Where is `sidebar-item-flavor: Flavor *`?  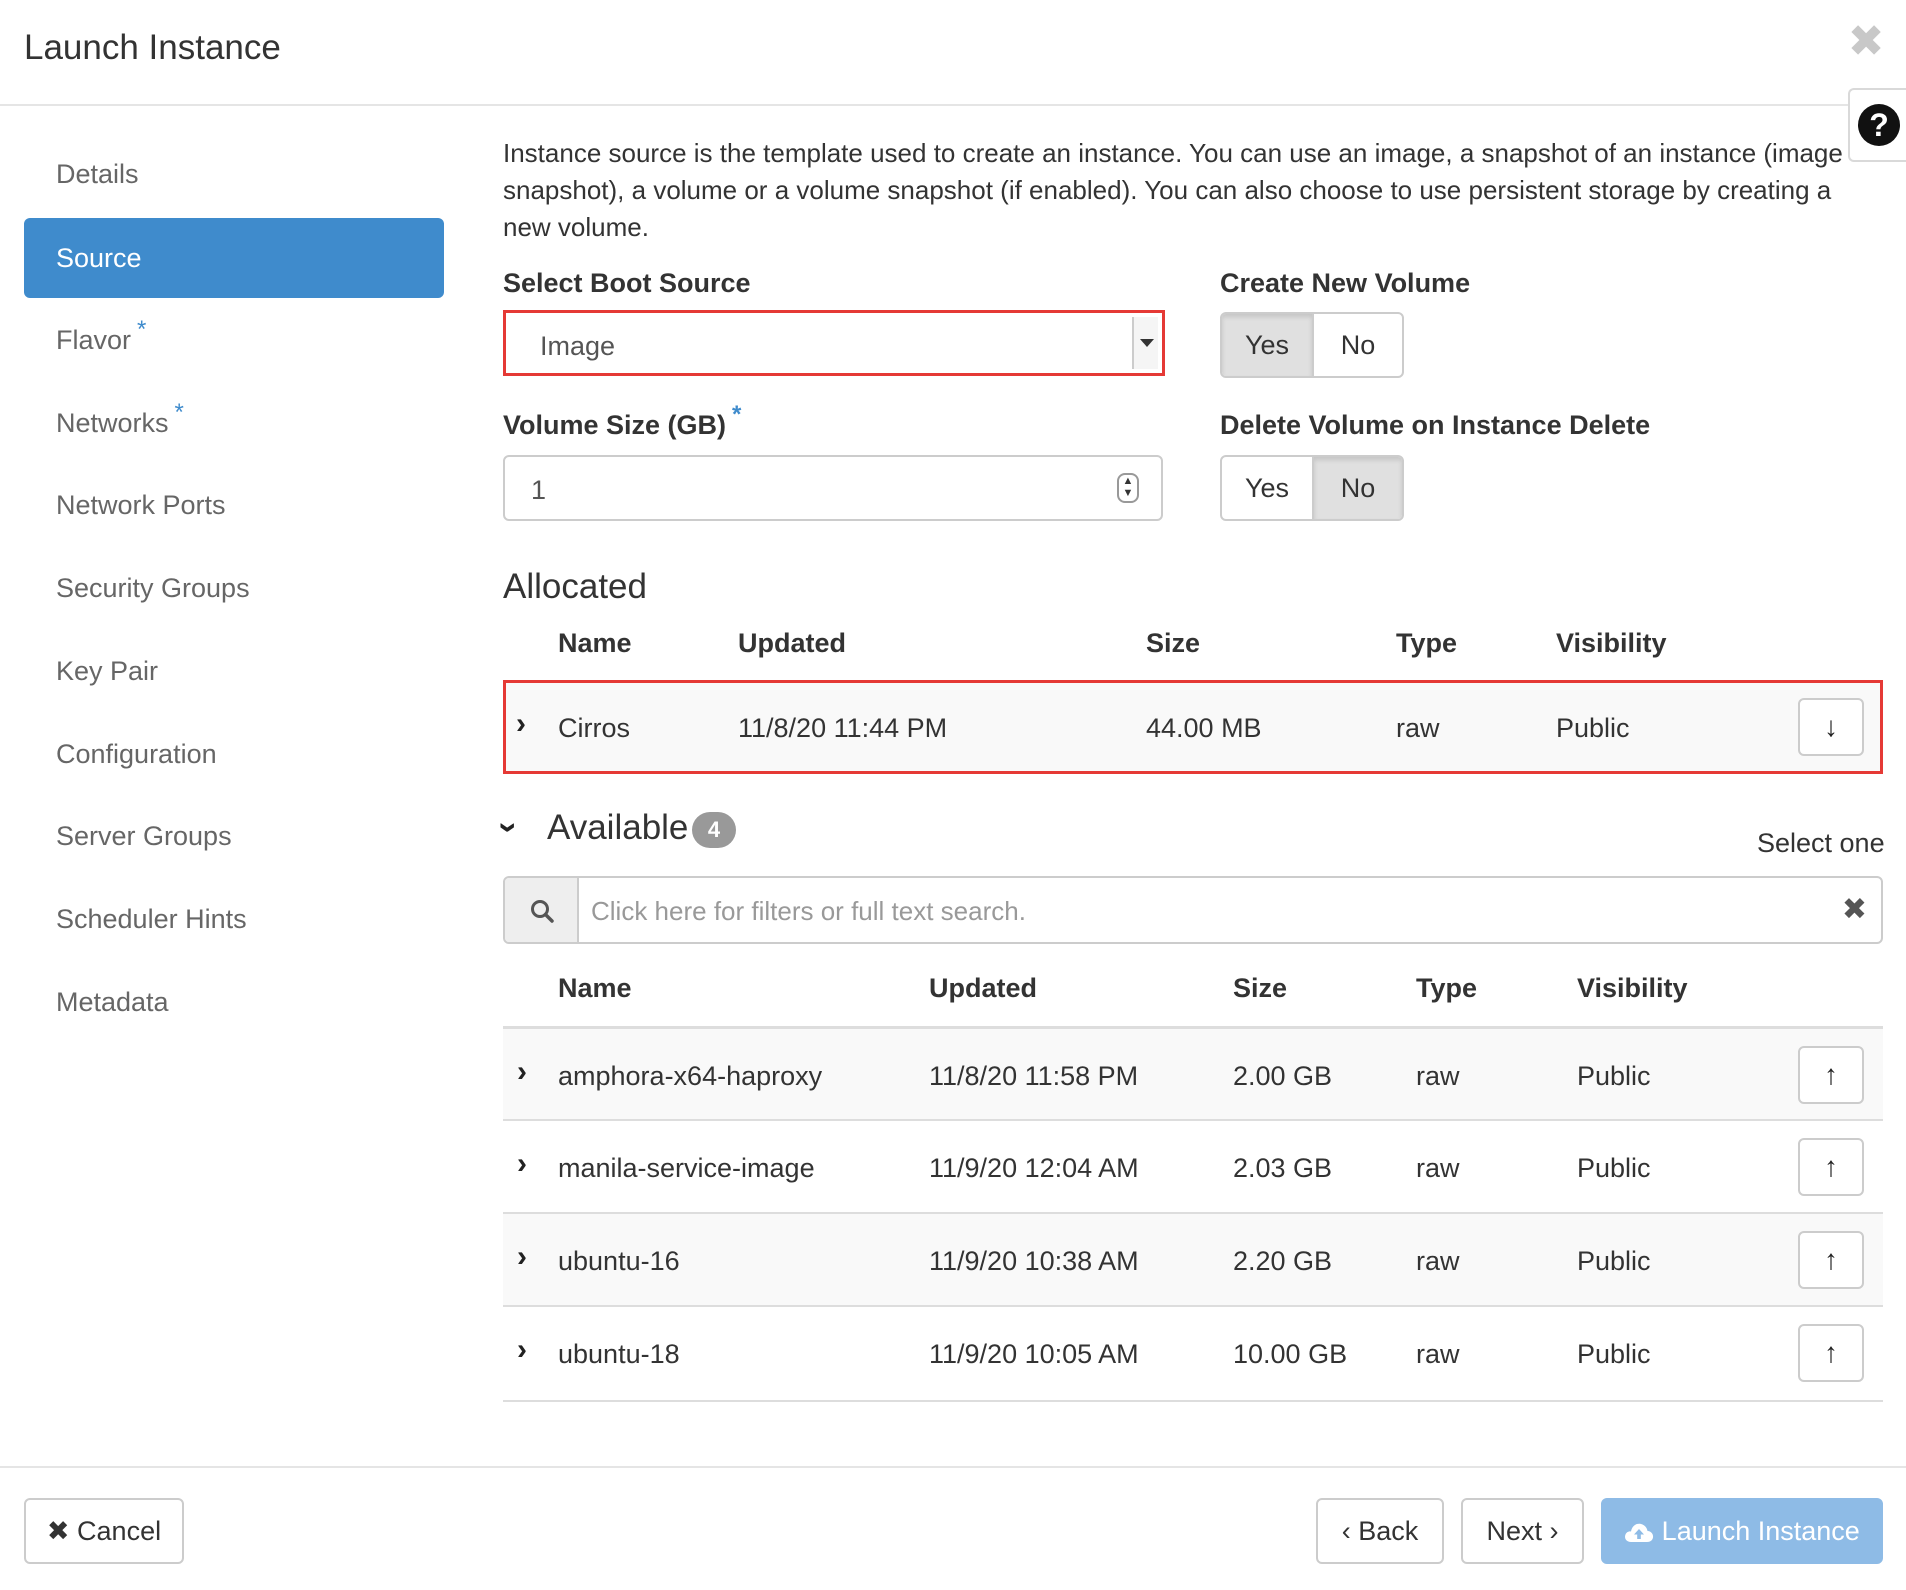 sidebar-item-flavor: Flavor * is located at coordinates (234, 340).